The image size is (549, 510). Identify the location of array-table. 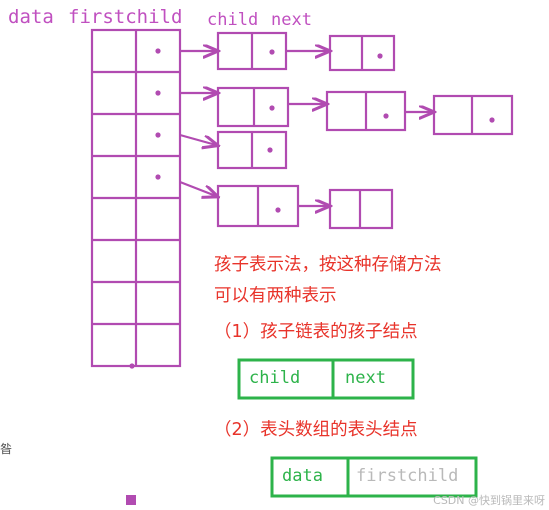
(136, 198).